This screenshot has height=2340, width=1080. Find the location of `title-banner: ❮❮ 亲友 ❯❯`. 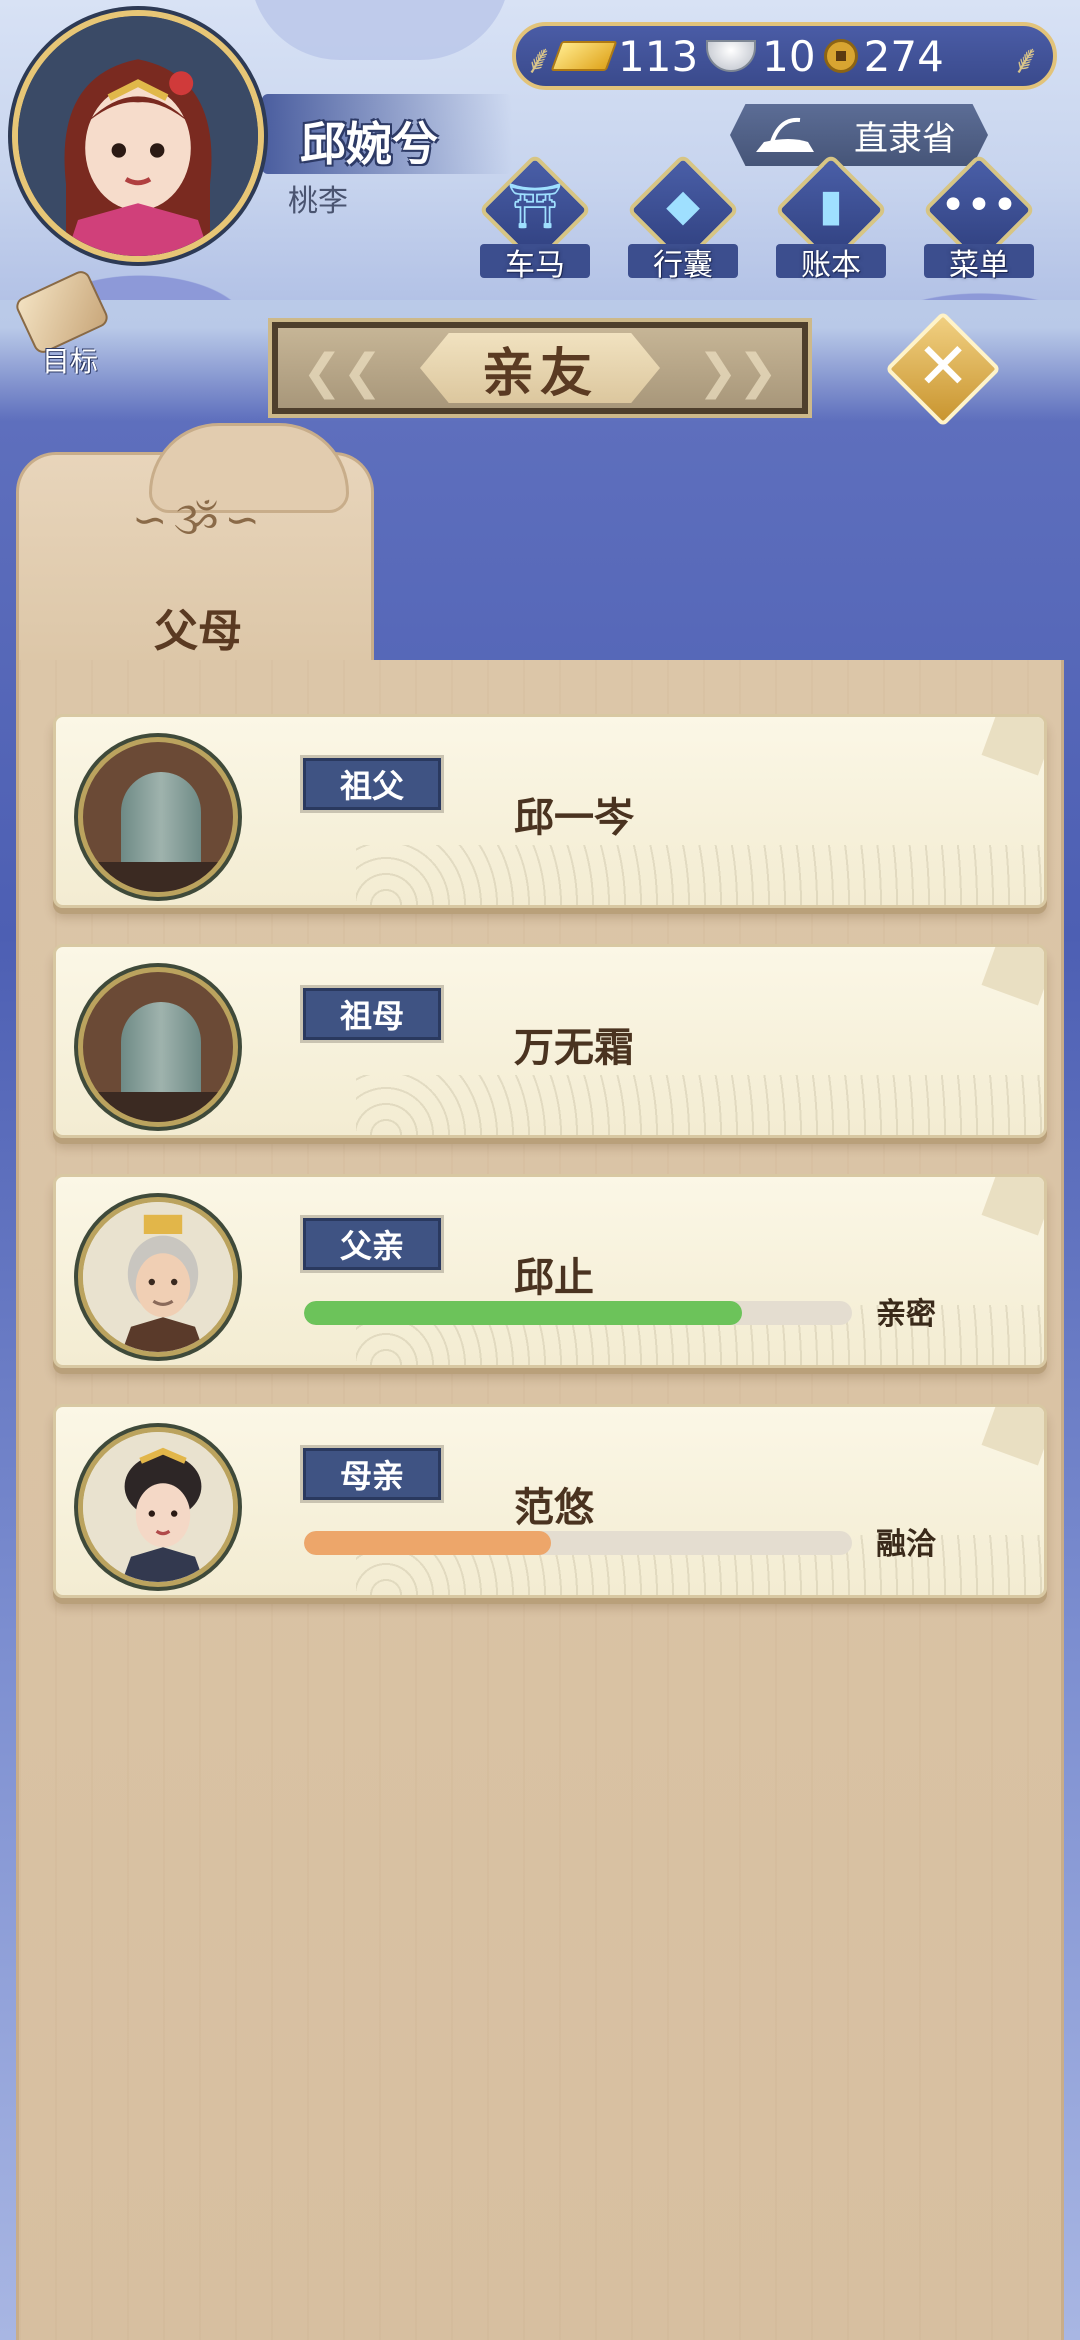

title-banner: ❮❮ 亲友 ❯❯ is located at coordinates (540, 368).